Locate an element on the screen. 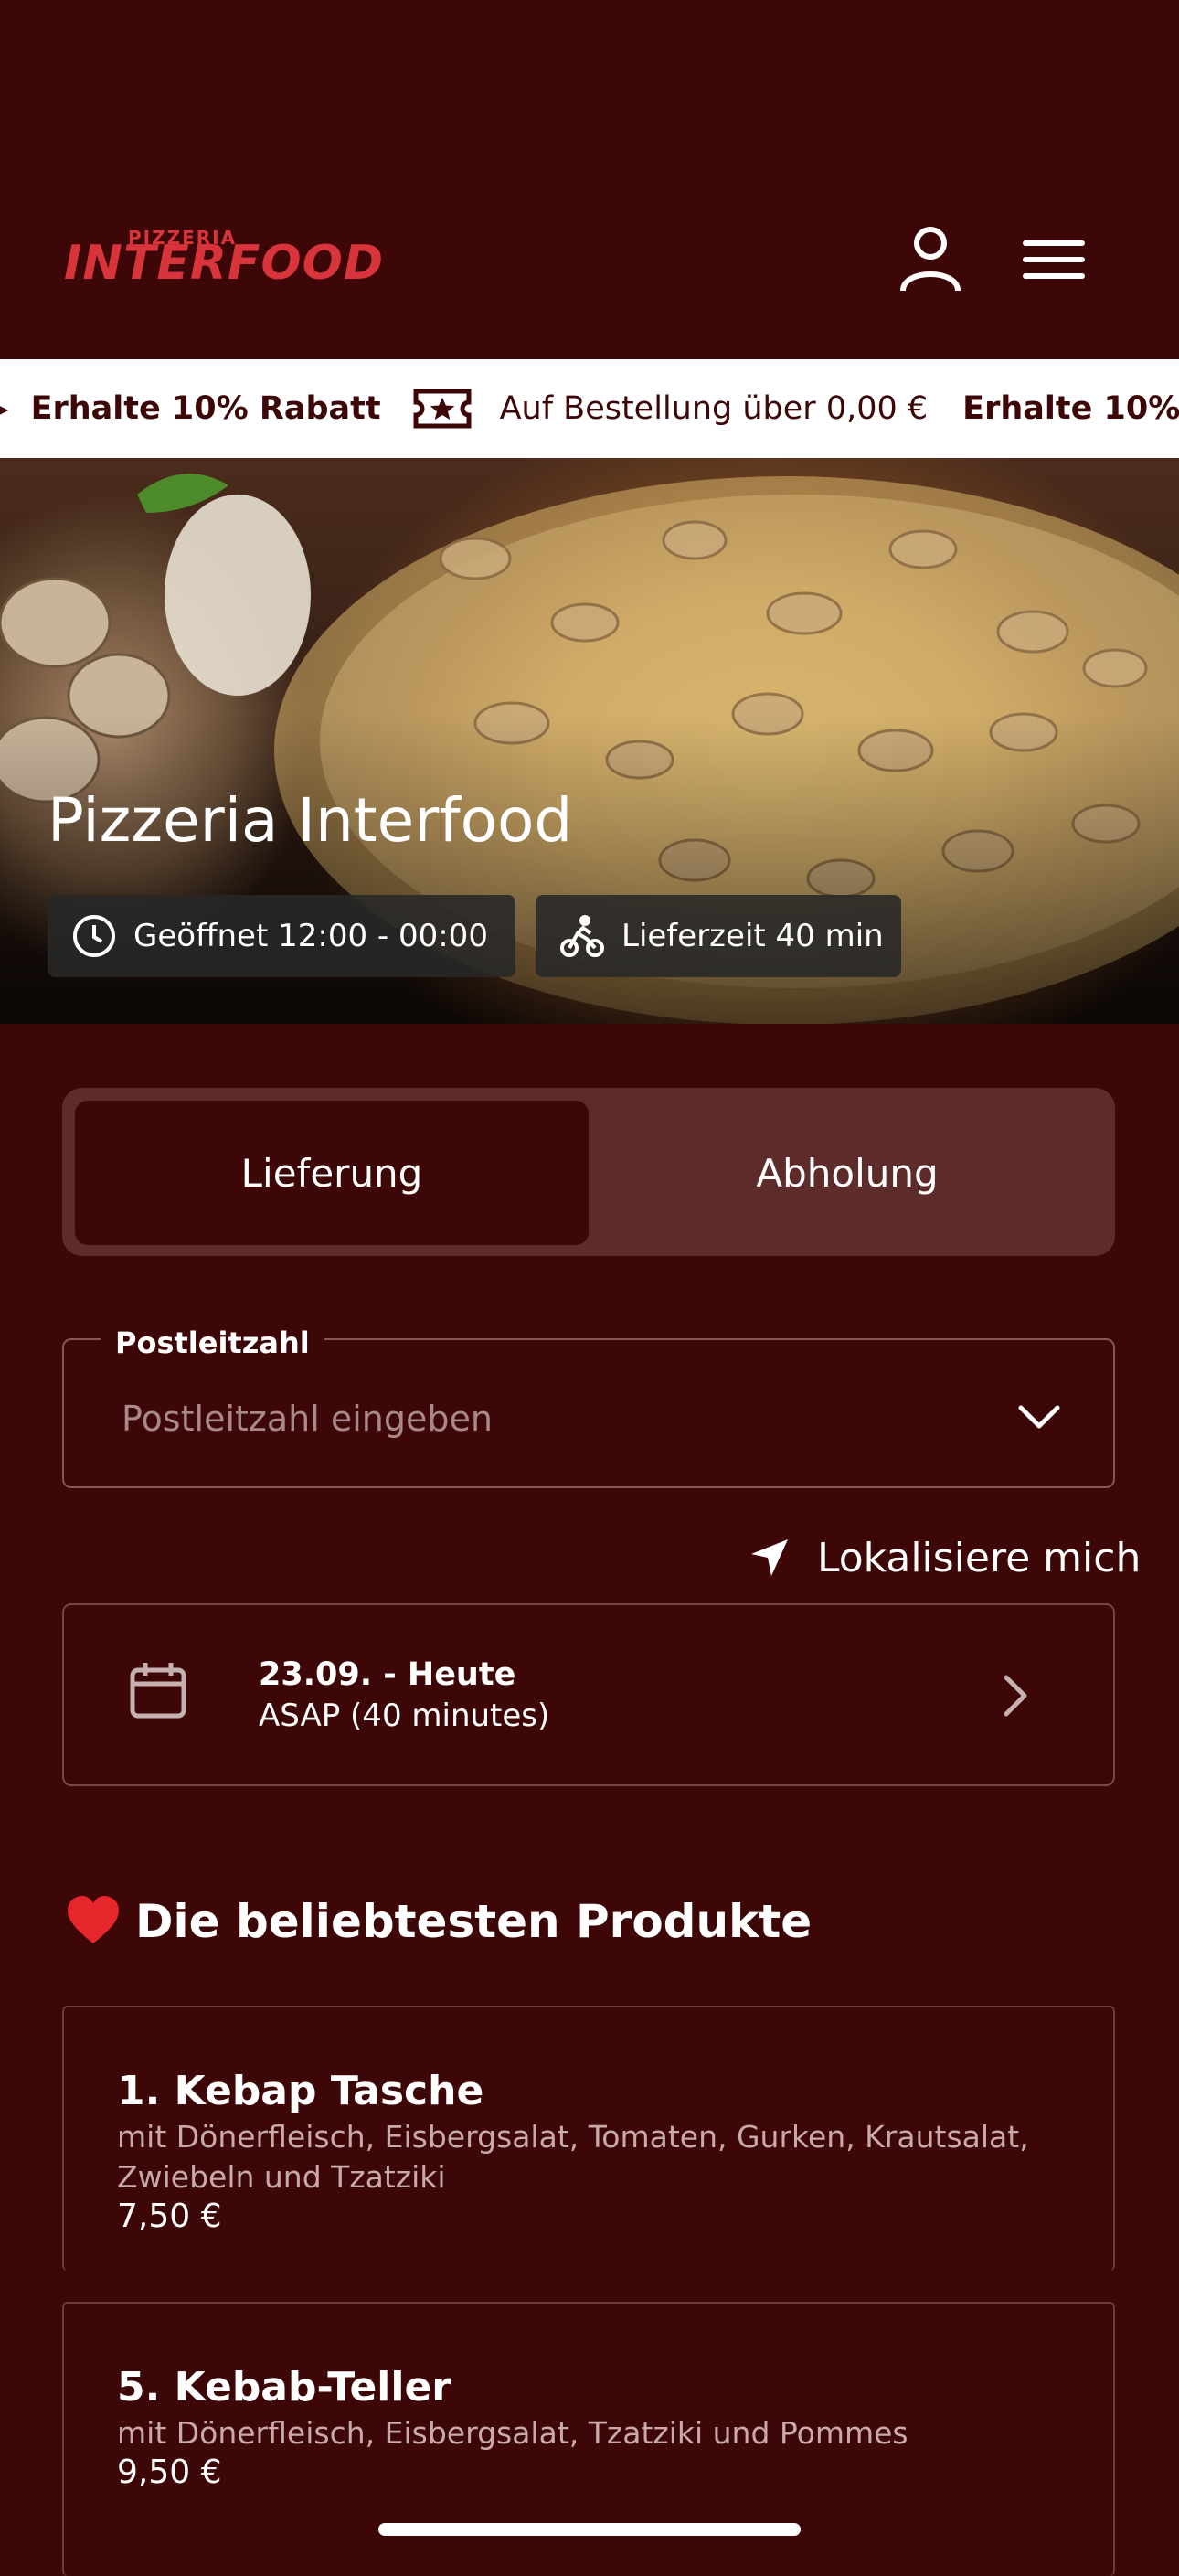 The image size is (1179, 2576). popular-products-heading: Die beliebtesten Produkte is located at coordinates (439, 1922).